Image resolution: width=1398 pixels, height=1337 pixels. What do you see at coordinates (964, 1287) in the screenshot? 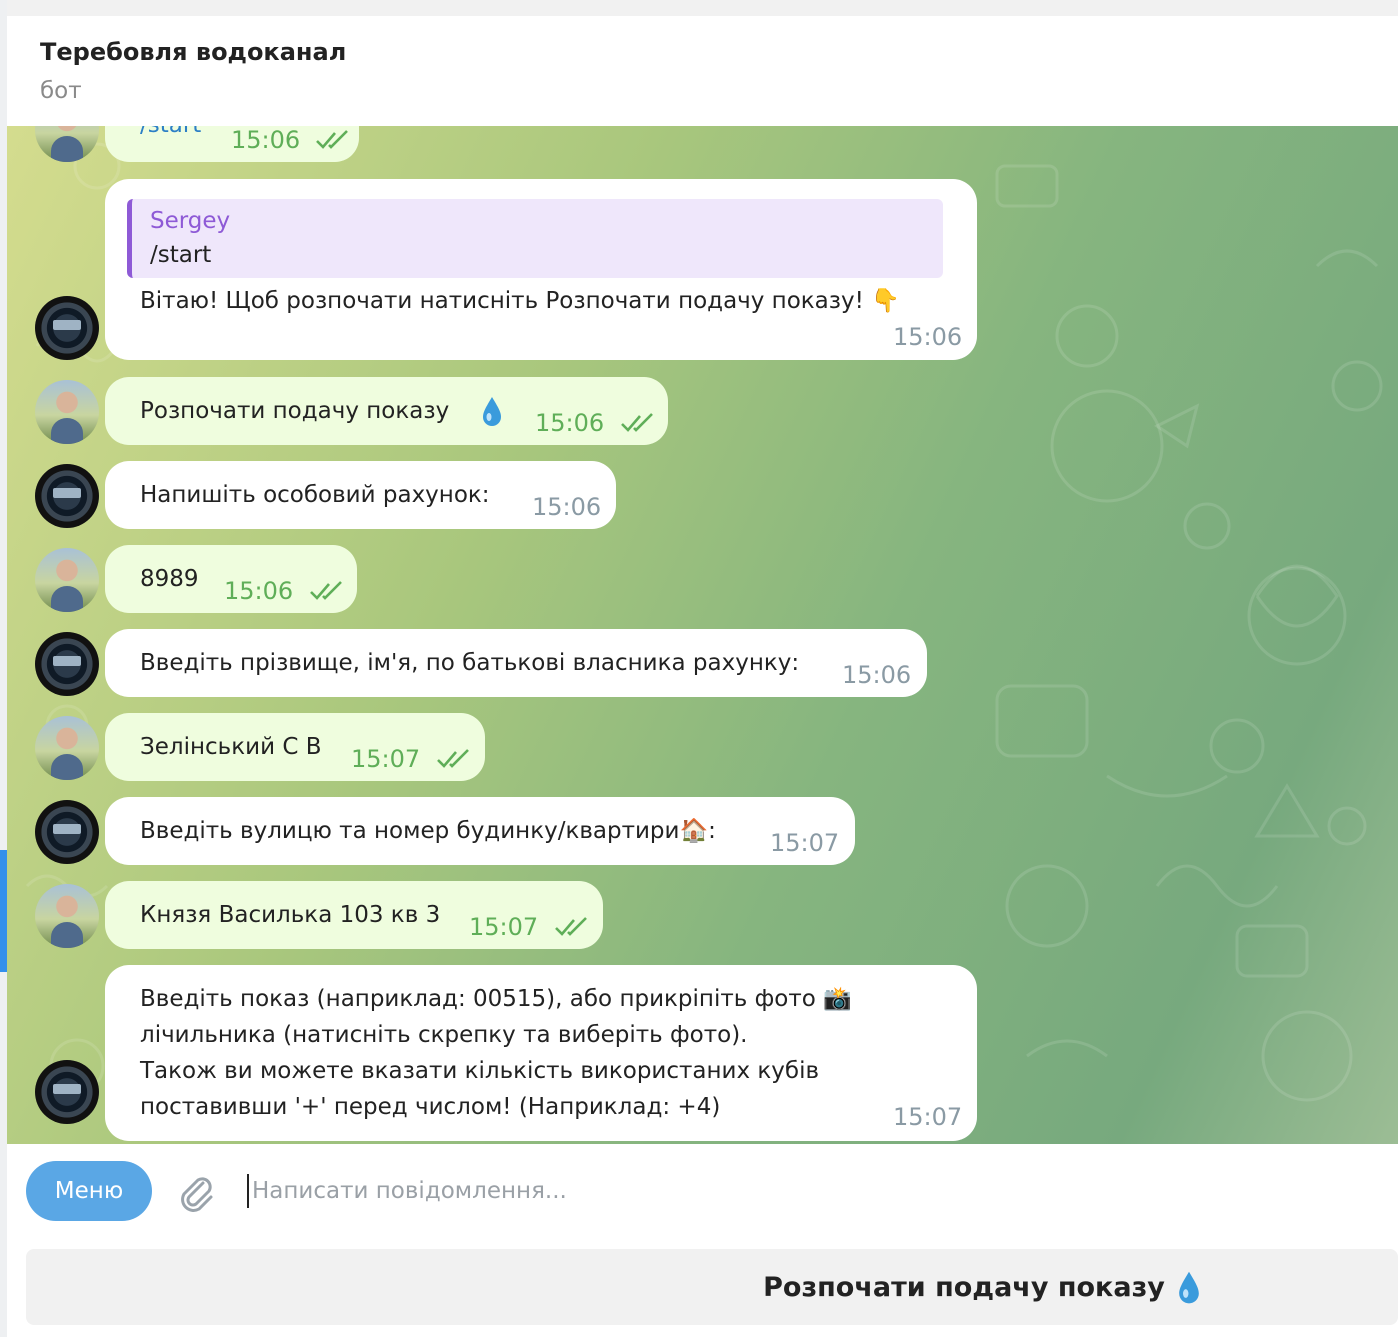
I see `keyboard-button-label: Розпочати подачу показу` at bounding box center [964, 1287].